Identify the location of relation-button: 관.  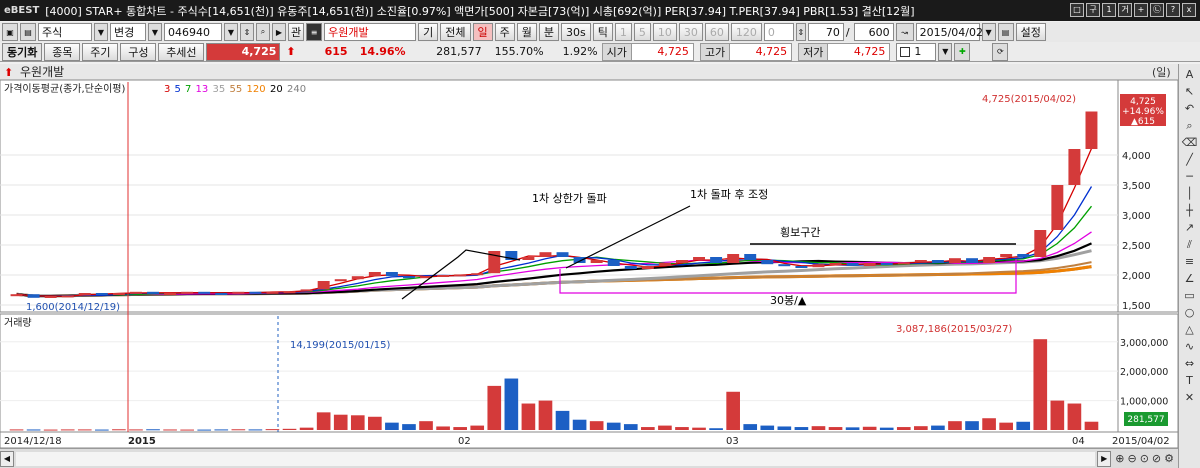
(296, 32).